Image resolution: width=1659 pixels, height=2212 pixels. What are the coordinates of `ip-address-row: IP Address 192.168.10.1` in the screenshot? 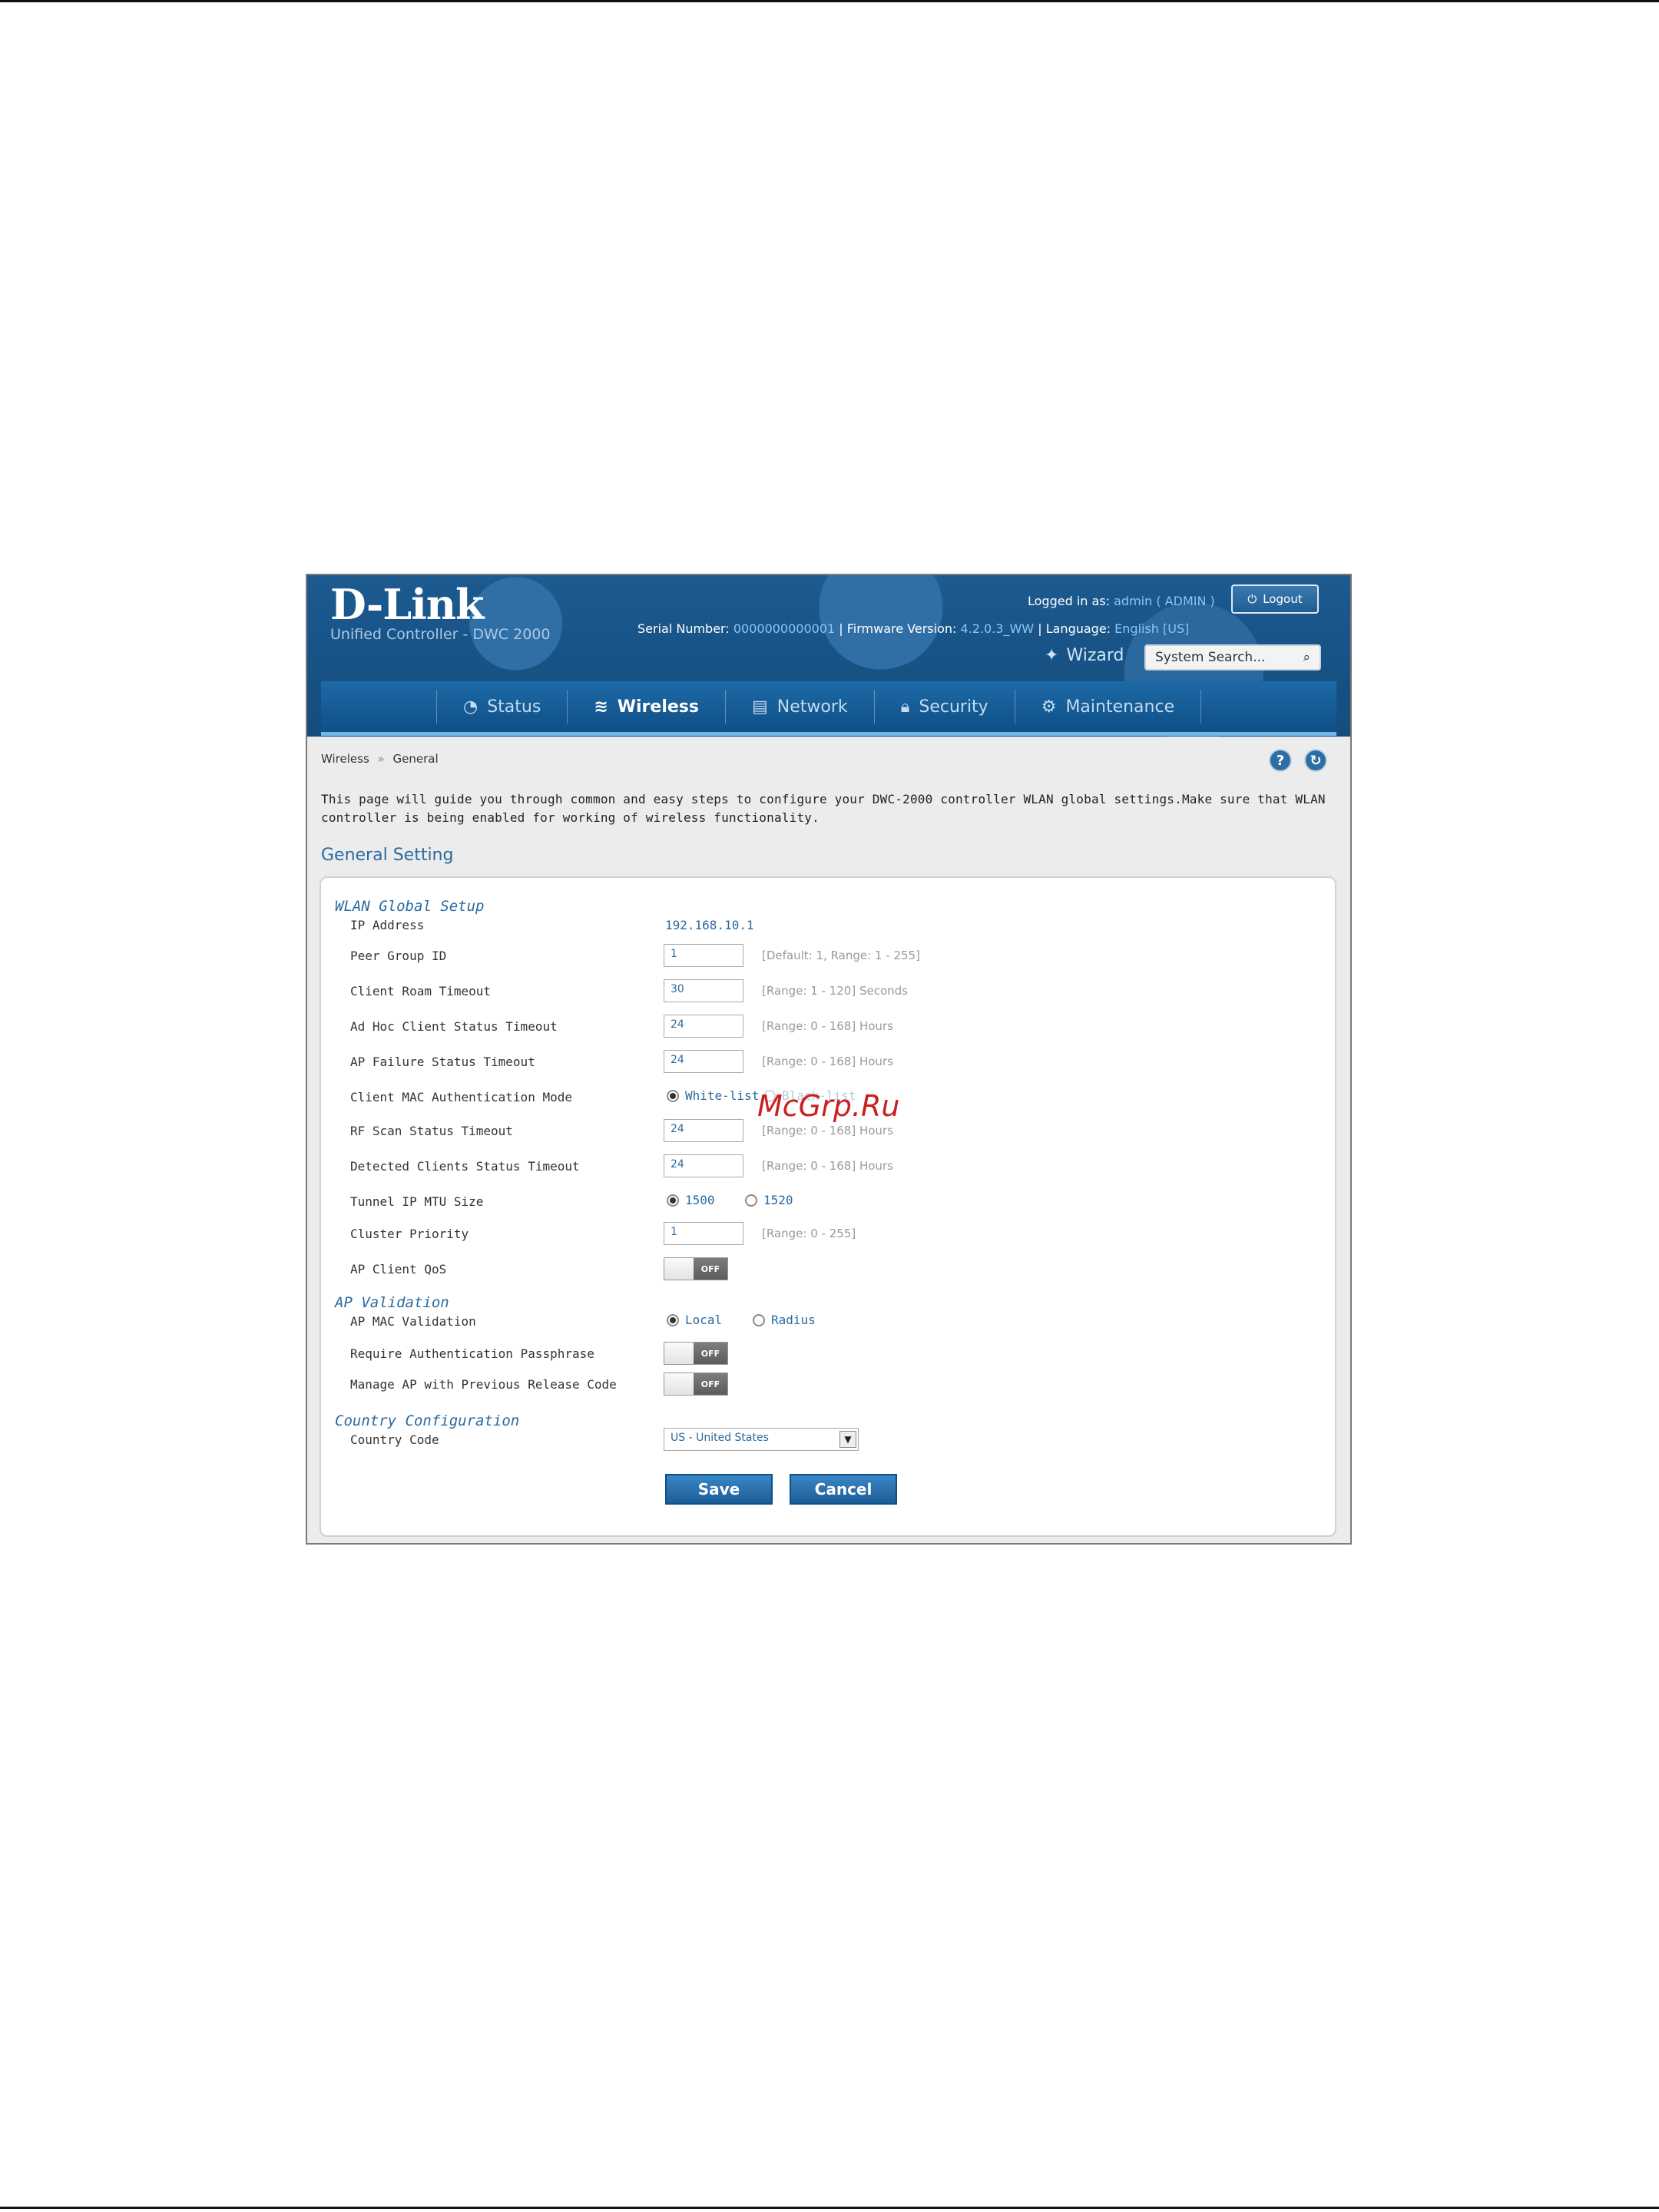 It's located at (828, 927).